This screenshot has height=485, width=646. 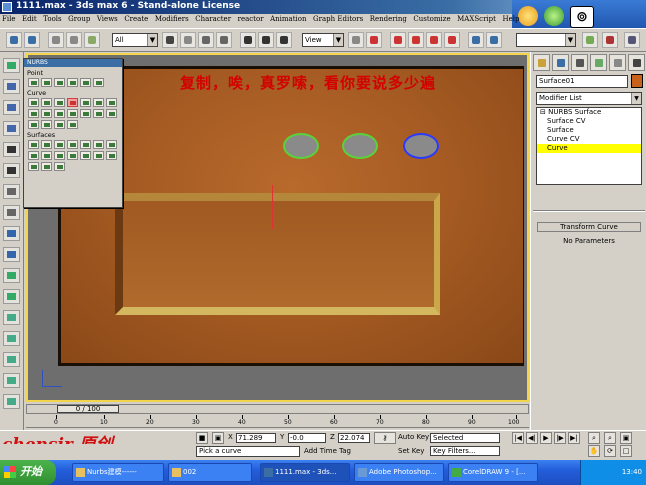 What do you see at coordinates (560, 62) in the screenshot?
I see `tab-modify` at bounding box center [560, 62].